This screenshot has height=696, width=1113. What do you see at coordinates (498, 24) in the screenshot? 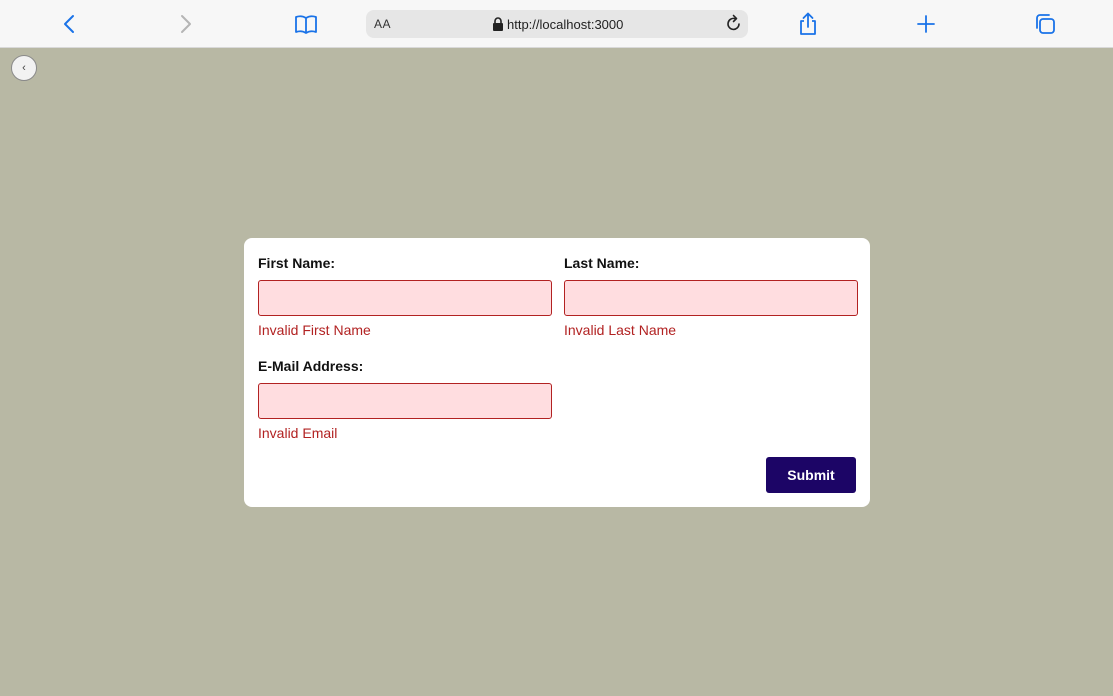
I see `lock-icon` at bounding box center [498, 24].